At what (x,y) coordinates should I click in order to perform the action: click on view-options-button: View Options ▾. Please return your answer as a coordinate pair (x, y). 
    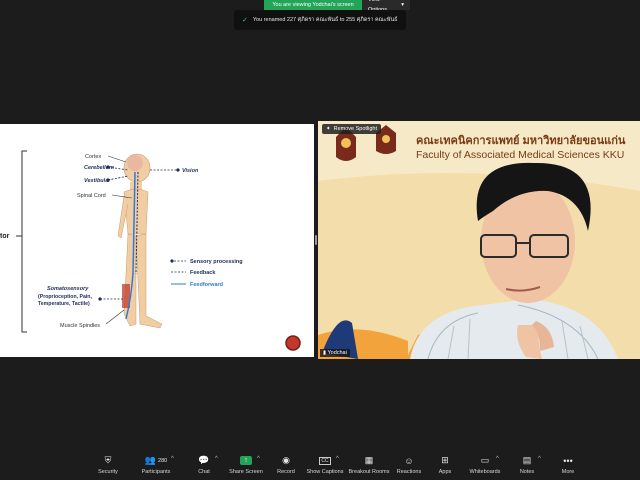
    Looking at the image, I should click on (386, 6).